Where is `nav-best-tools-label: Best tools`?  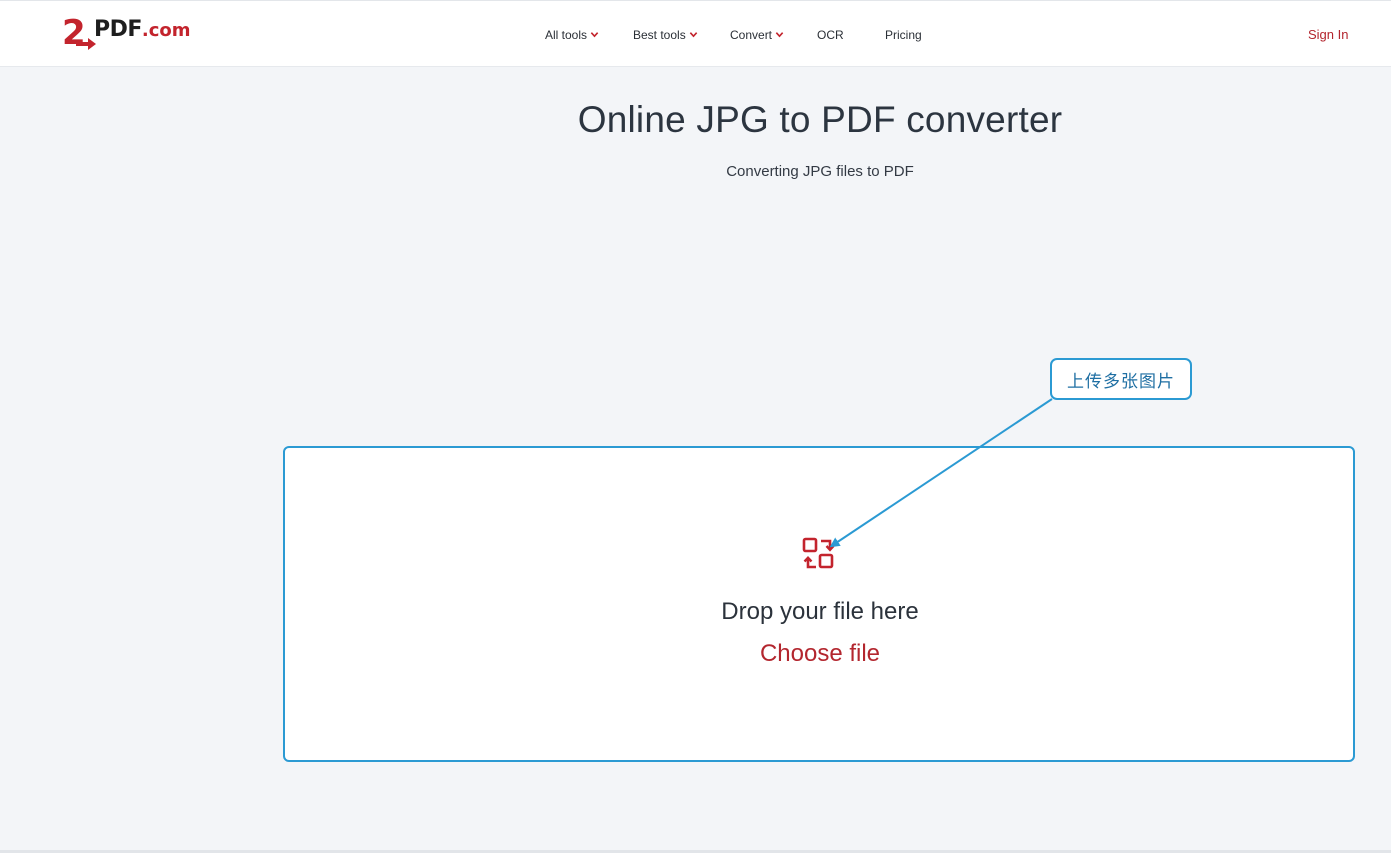
nav-best-tools-label: Best tools is located at coordinates (659, 35).